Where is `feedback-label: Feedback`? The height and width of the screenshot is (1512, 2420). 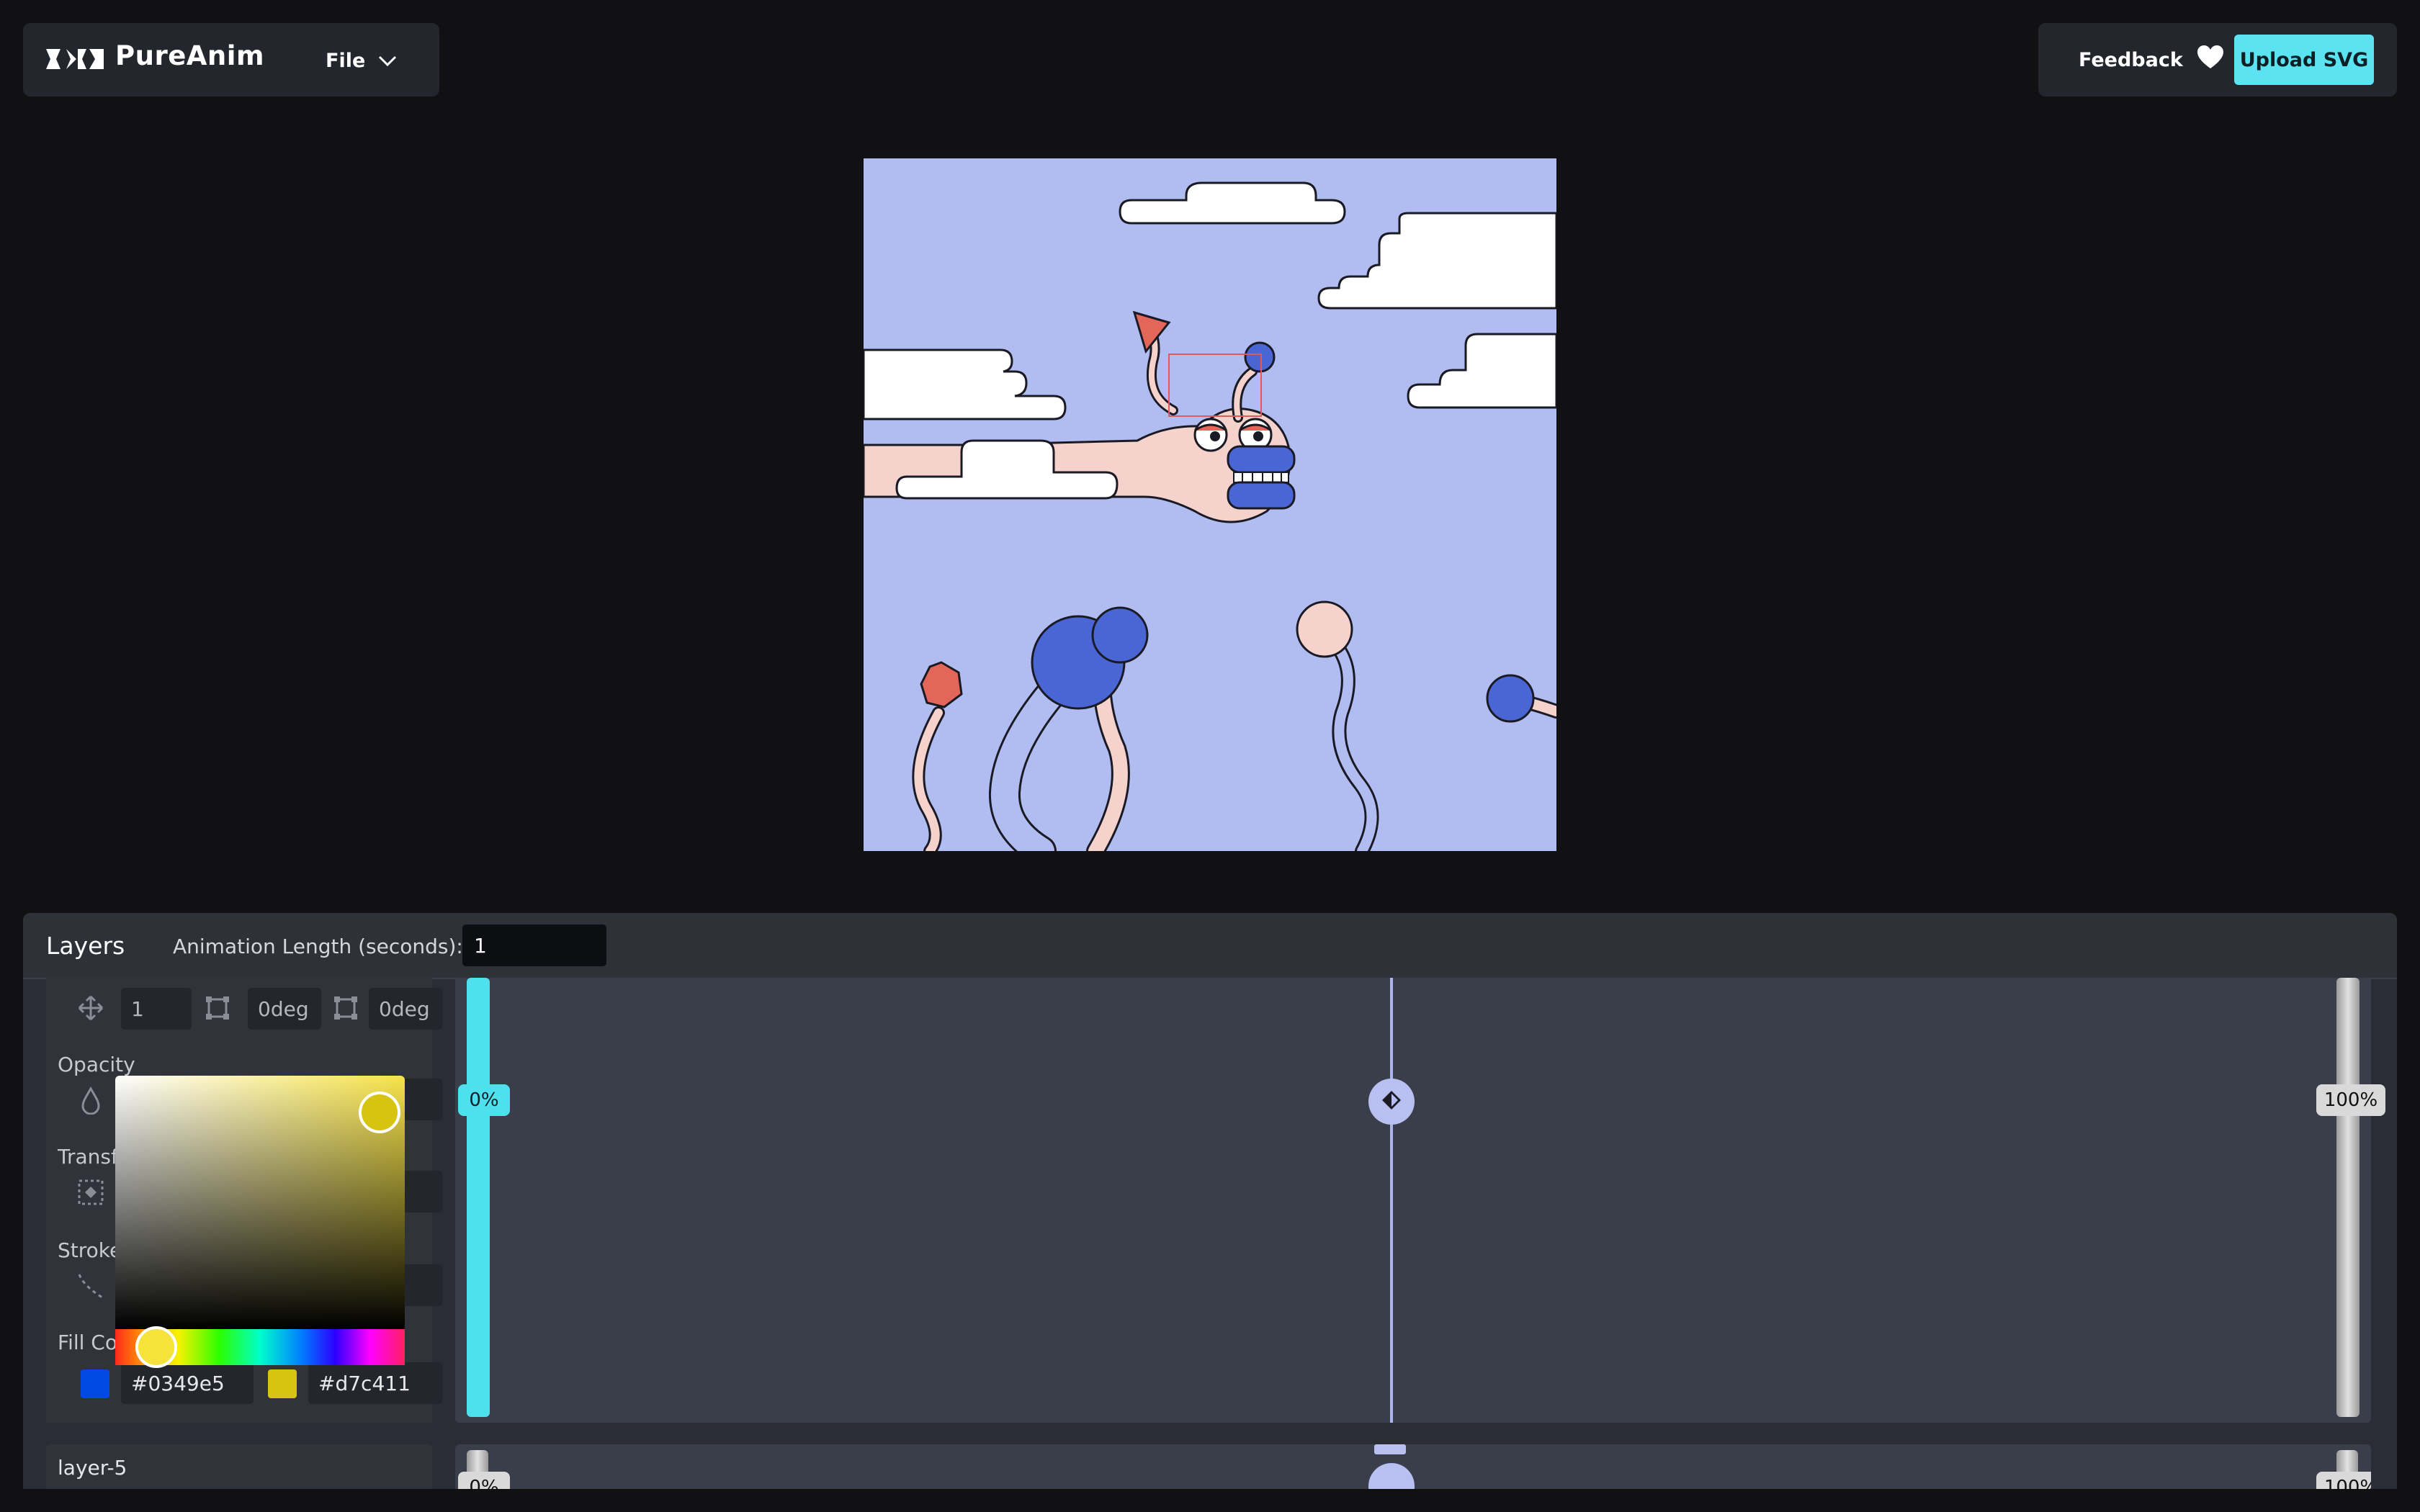 feedback-label: Feedback is located at coordinates (2131, 59).